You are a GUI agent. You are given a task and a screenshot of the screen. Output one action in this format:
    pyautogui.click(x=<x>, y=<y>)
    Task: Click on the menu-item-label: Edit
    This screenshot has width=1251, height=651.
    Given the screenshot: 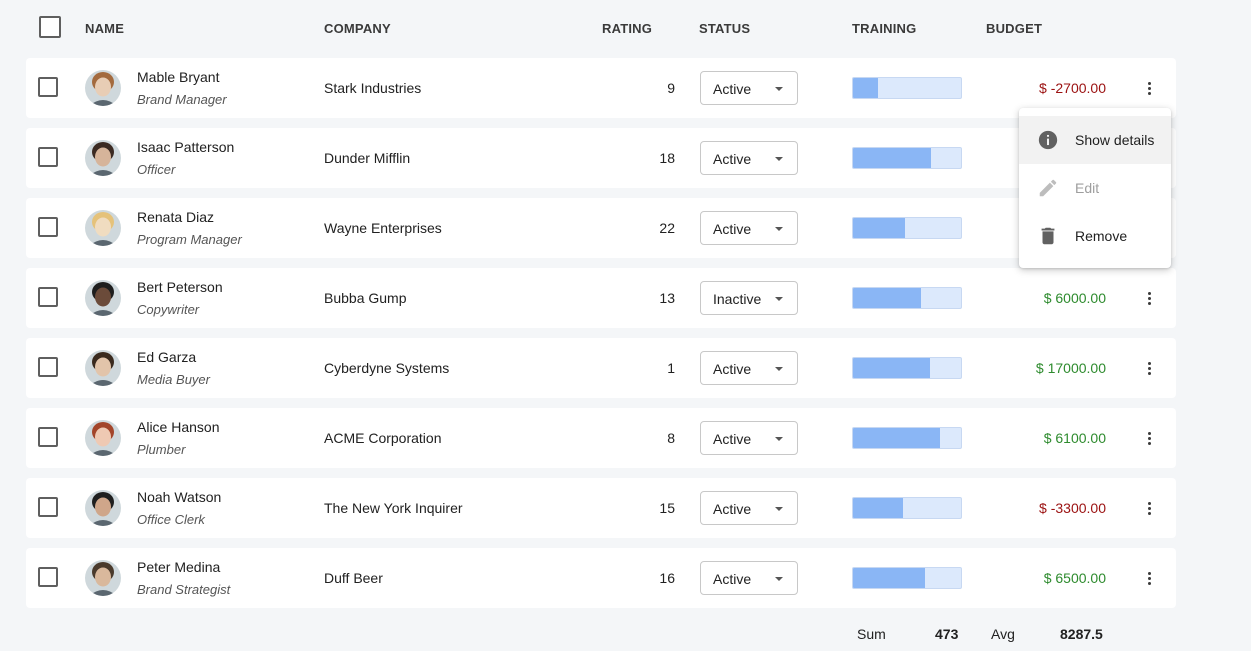 What is the action you would take?
    pyautogui.click(x=1087, y=188)
    